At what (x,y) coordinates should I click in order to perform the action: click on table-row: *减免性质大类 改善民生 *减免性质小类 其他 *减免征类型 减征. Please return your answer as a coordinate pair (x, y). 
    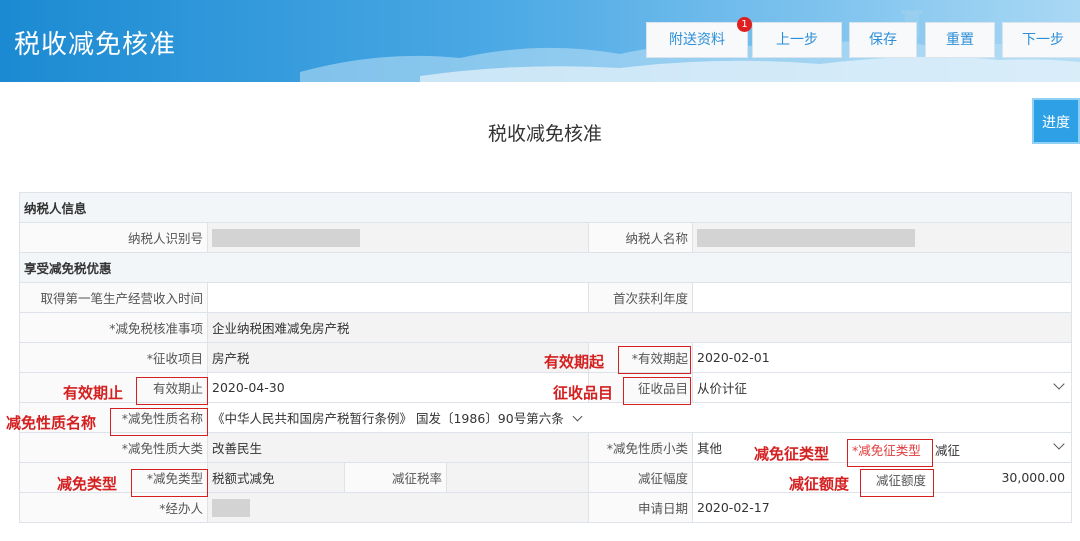
    Looking at the image, I should click on (546, 447).